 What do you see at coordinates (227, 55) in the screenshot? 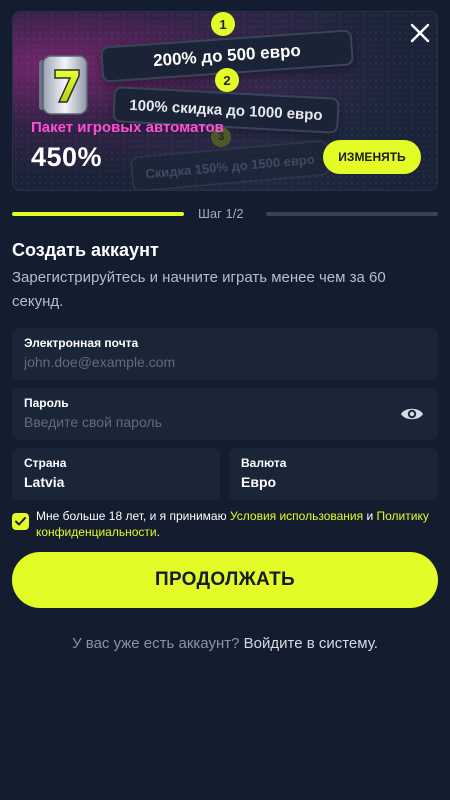
I see `bonus-tier-1-text: 200% до 500 евро` at bounding box center [227, 55].